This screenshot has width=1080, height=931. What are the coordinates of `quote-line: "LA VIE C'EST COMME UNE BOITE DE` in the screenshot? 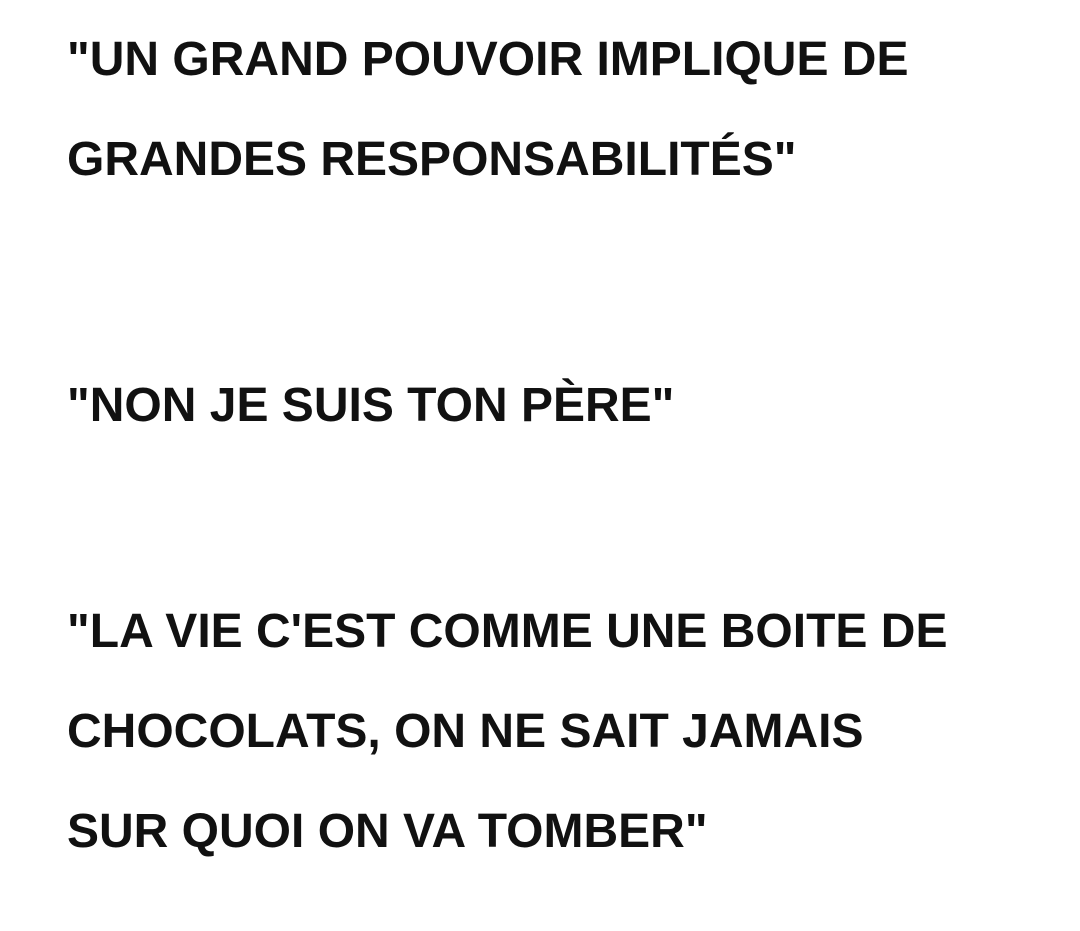 It's located at (507, 631).